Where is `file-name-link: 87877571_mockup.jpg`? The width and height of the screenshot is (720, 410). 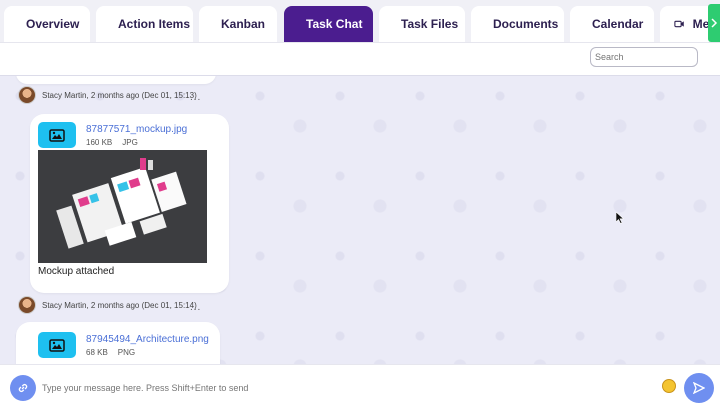
file-name-link: 87877571_mockup.jpg is located at coordinates (136, 129).